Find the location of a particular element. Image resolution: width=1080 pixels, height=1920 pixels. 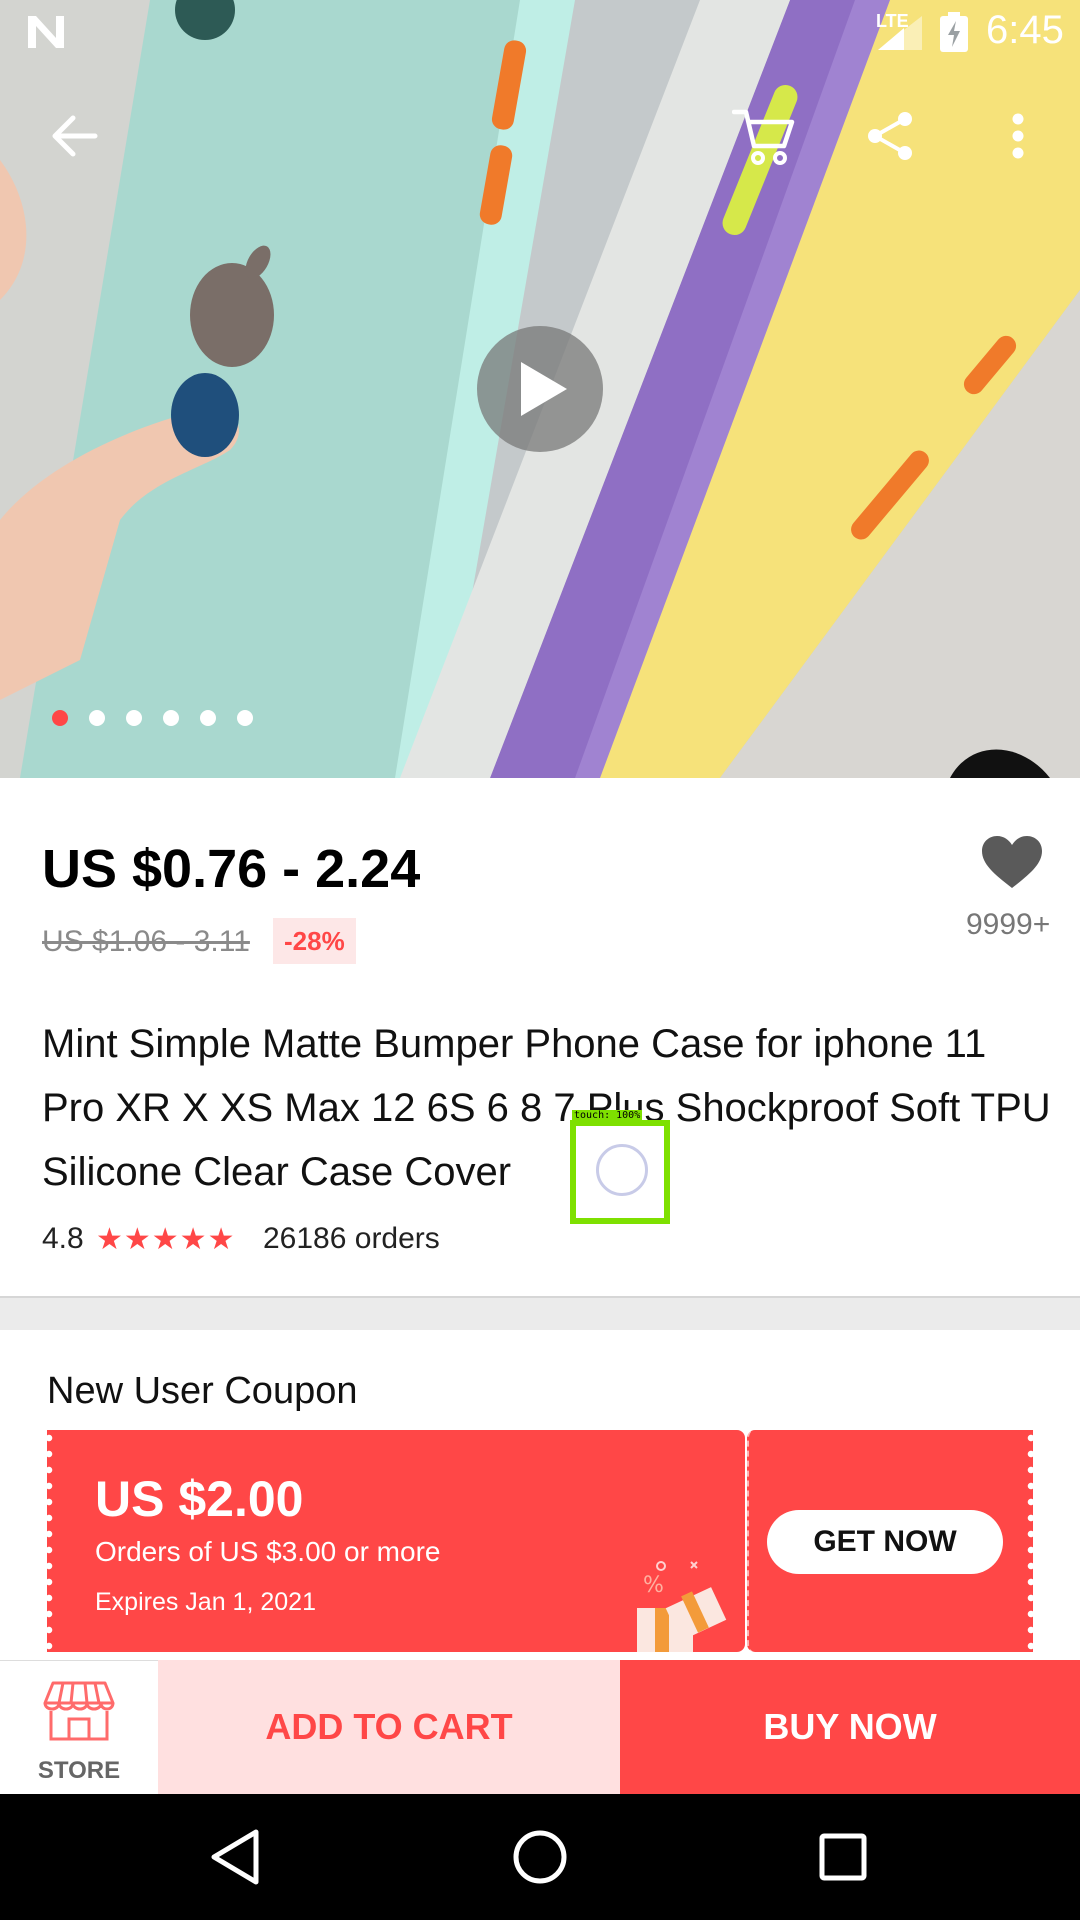

current-price: US $0.76 - 2.24 is located at coordinates (231, 869).